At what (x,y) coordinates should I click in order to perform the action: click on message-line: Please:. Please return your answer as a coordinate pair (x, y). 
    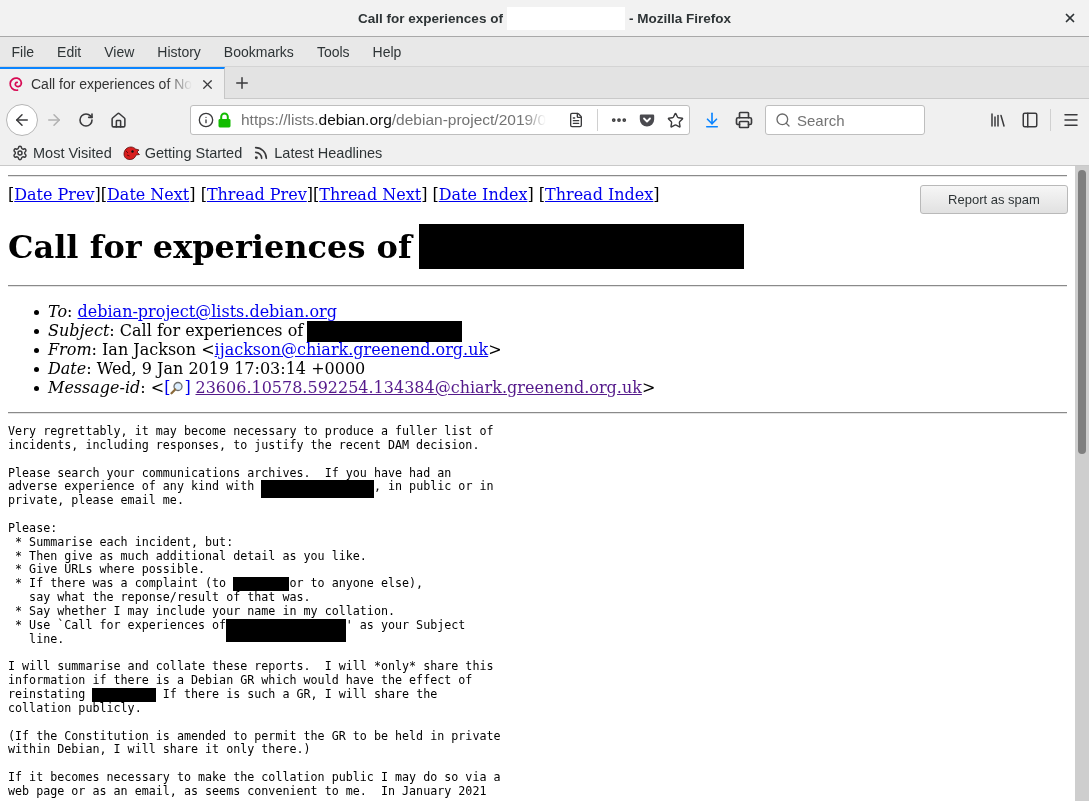
    Looking at the image, I should click on (33, 528).